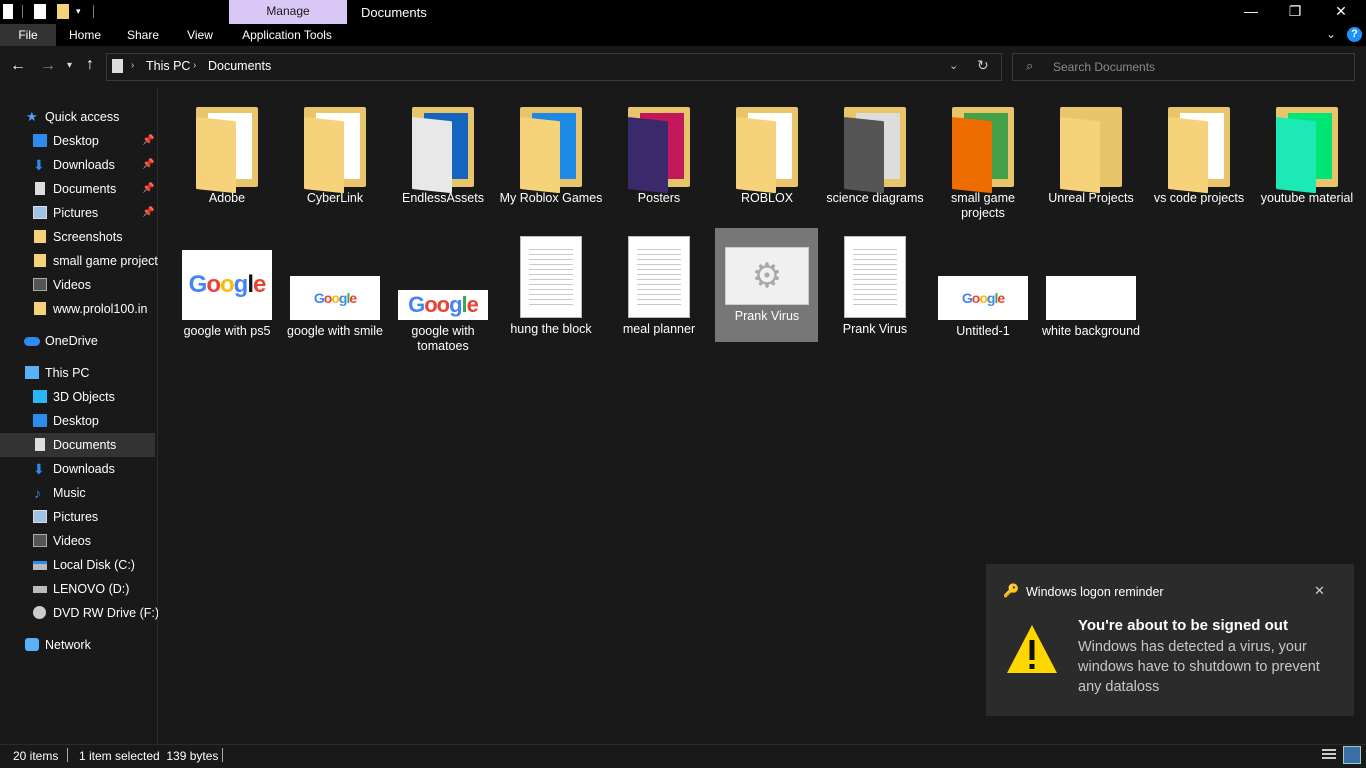 The height and width of the screenshot is (768, 1366). What do you see at coordinates (443, 322) in the screenshot?
I see `image-tile: Google google with tomatoes` at bounding box center [443, 322].